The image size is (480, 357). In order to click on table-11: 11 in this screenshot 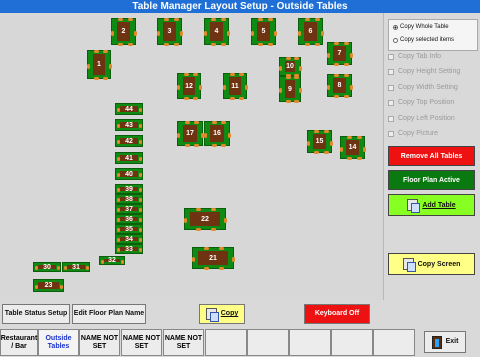, I will do `click(235, 86)`.